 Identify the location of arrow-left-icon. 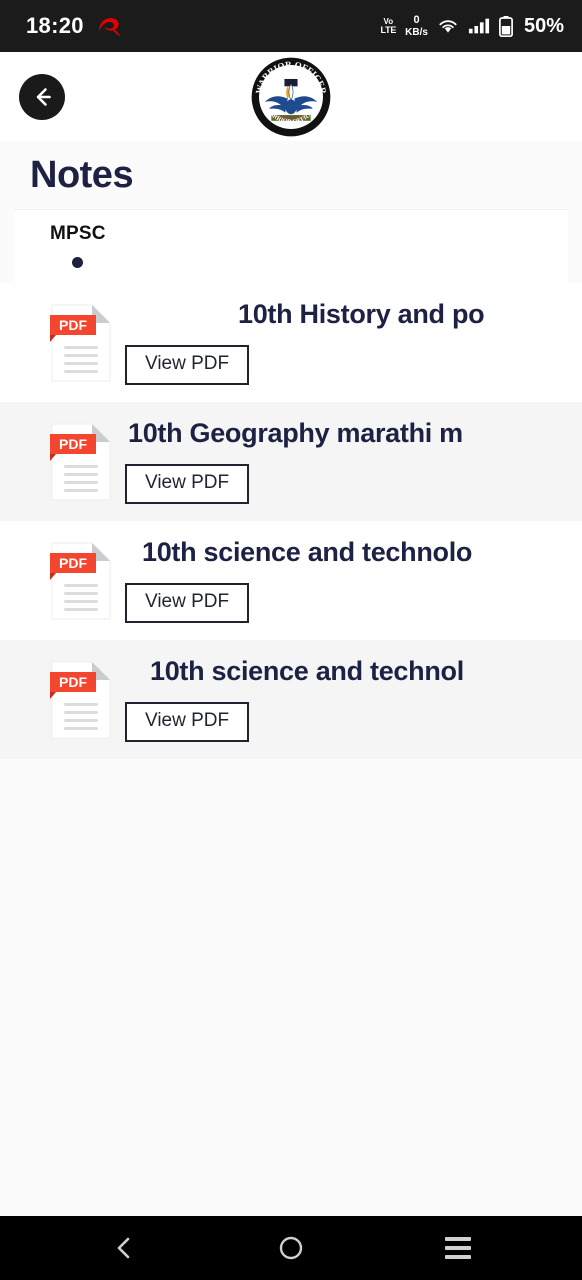
(43, 96).